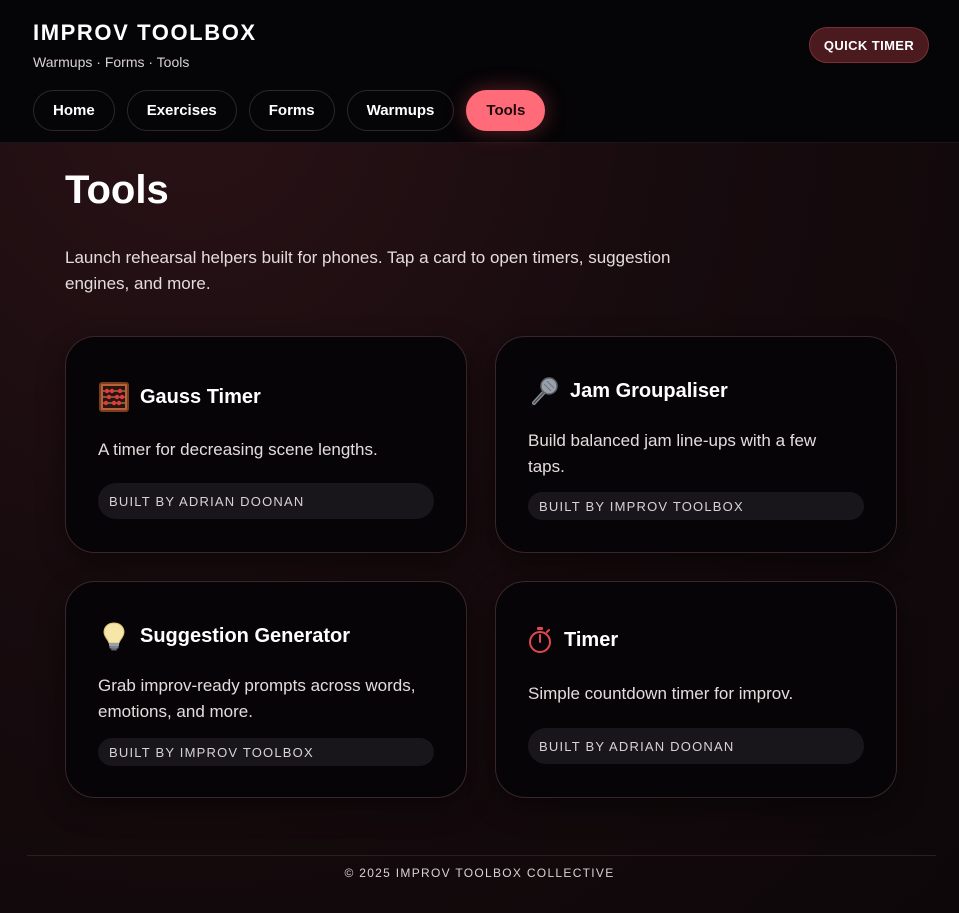  I want to click on nav-tab-warmups: Warmups, so click(400, 110).